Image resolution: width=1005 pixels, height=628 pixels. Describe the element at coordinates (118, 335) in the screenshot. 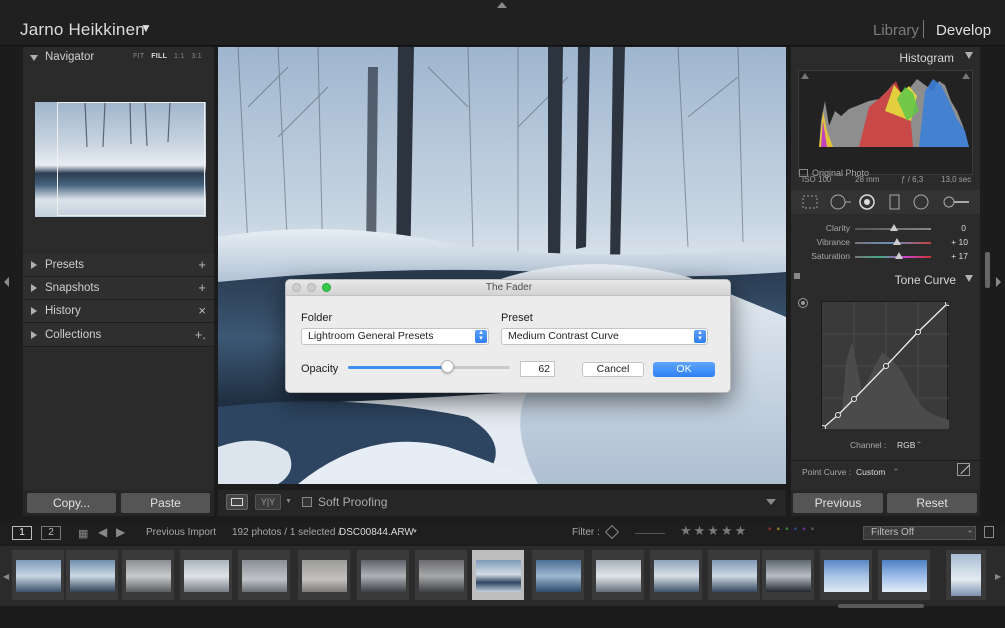

I see `panel-collections: Collections +.` at that location.